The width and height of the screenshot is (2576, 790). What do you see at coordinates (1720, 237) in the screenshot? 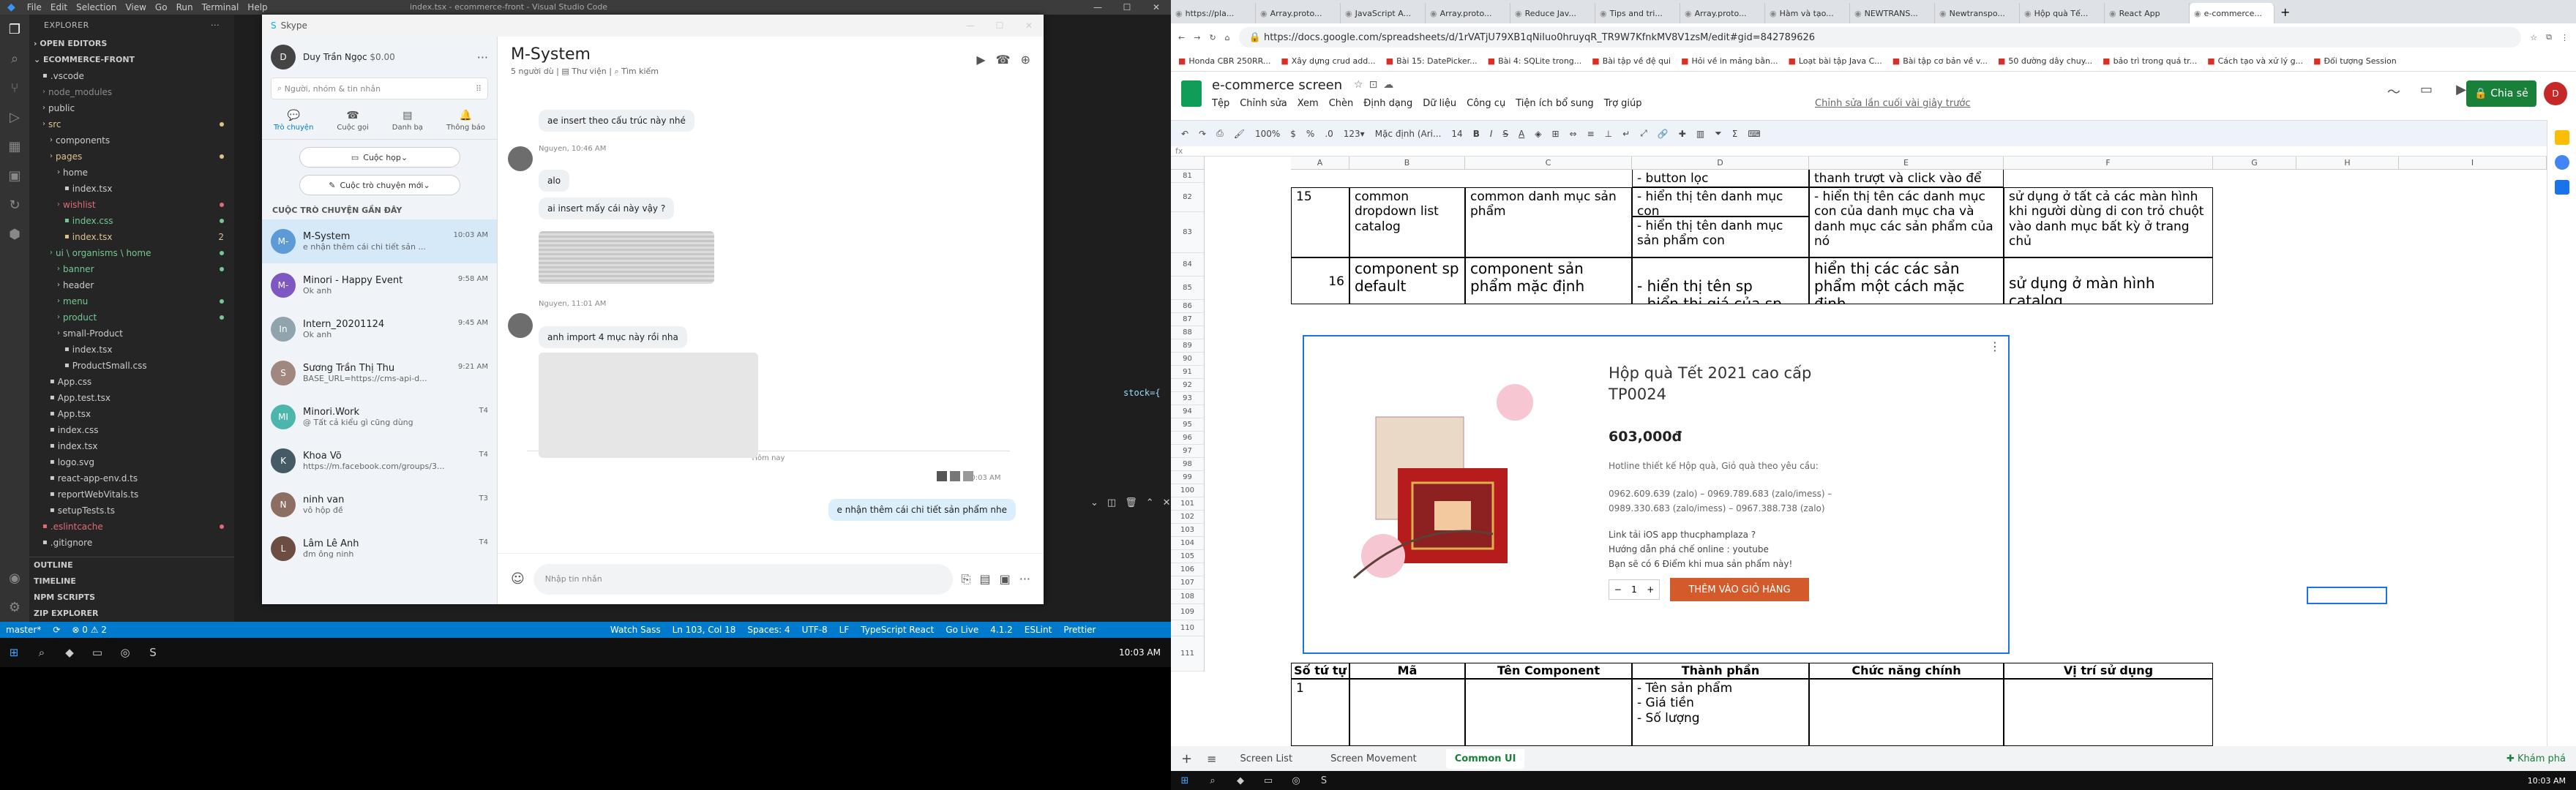
I see `cell-d83: - hiển thị tên danh mục sản phẩm con` at bounding box center [1720, 237].